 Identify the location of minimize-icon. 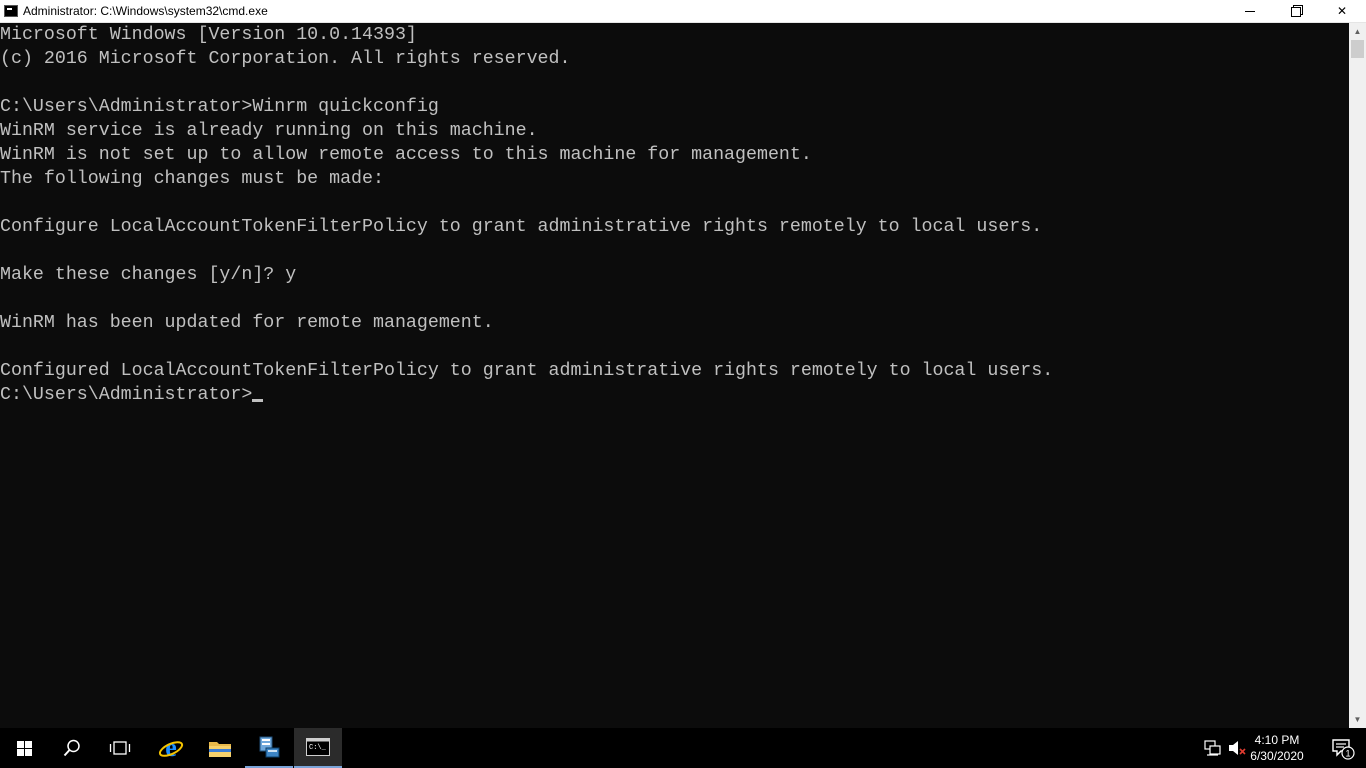
(1250, 12).